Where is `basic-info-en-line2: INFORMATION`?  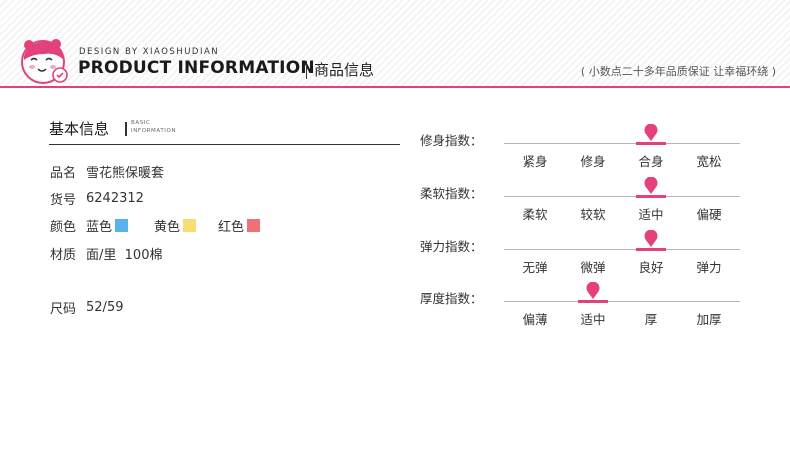
basic-info-en-line2: INFORMATION is located at coordinates (154, 130).